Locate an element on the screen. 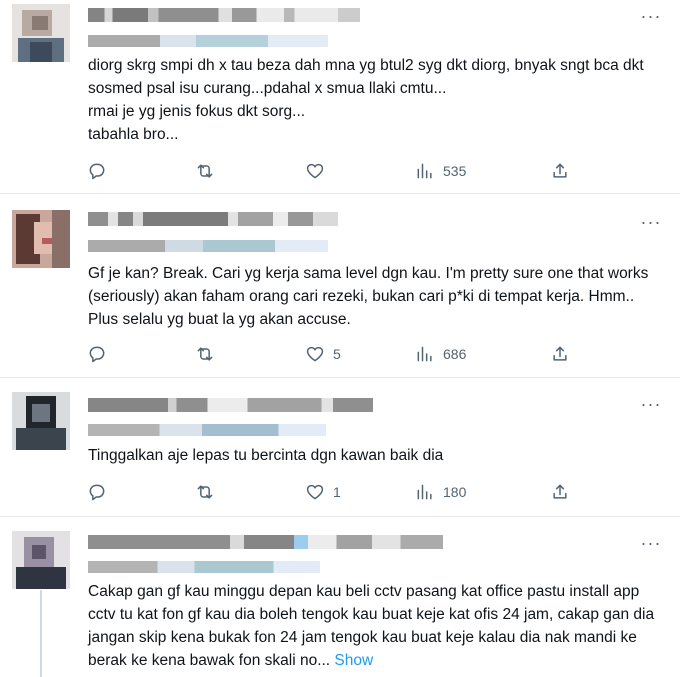  thread-line is located at coordinates (41, 633).